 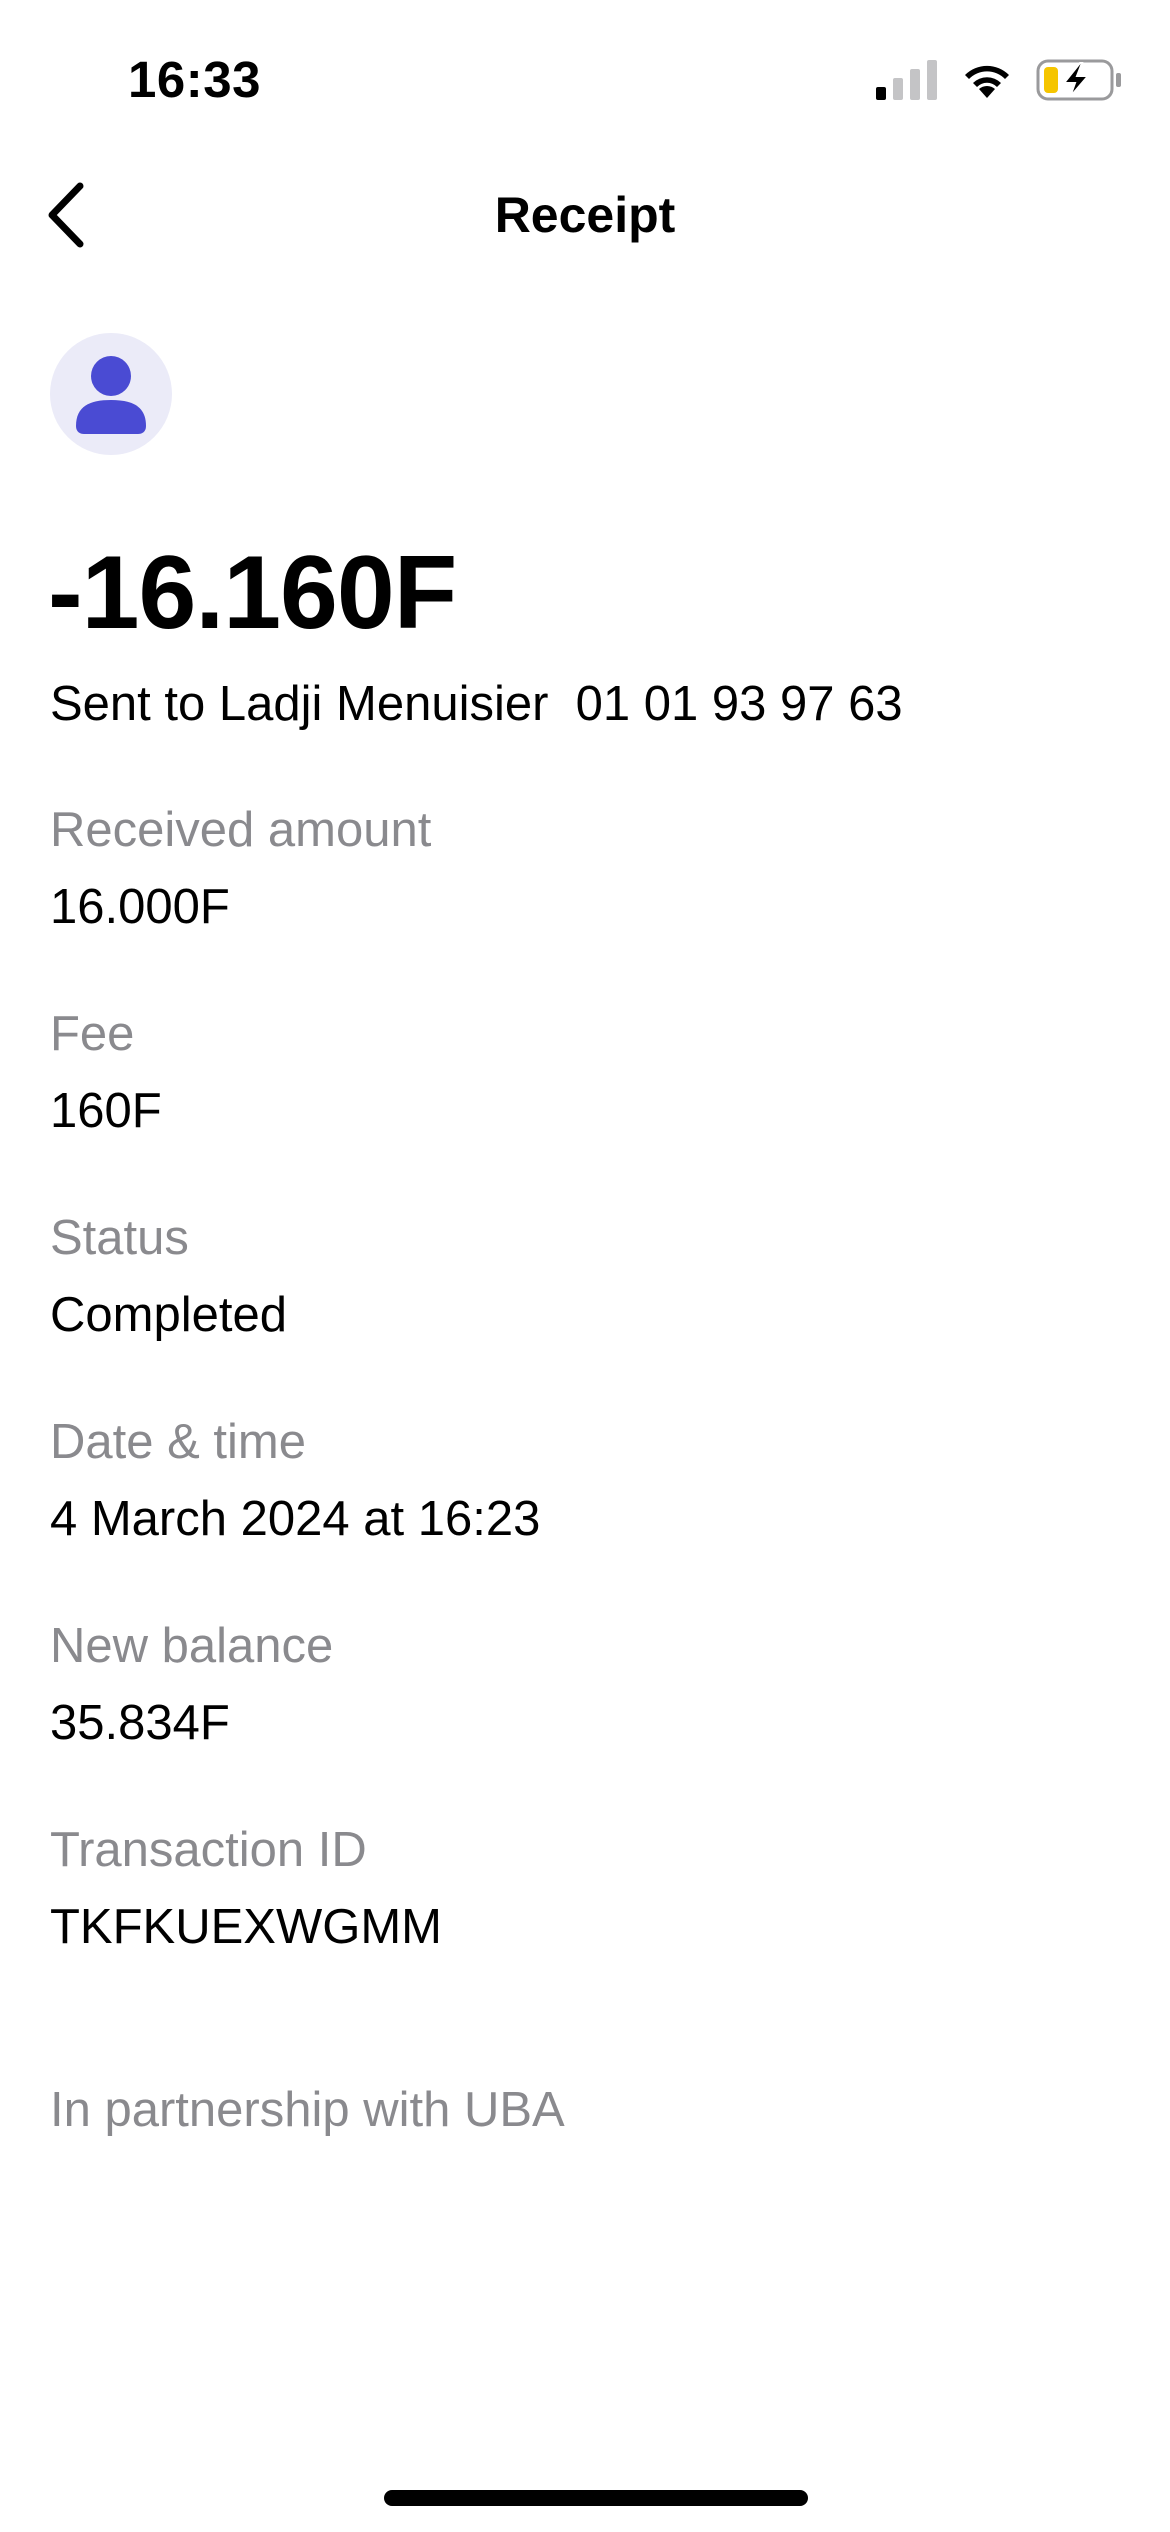 What do you see at coordinates (140, 907) in the screenshot?
I see `detail-value: 16.000F` at bounding box center [140, 907].